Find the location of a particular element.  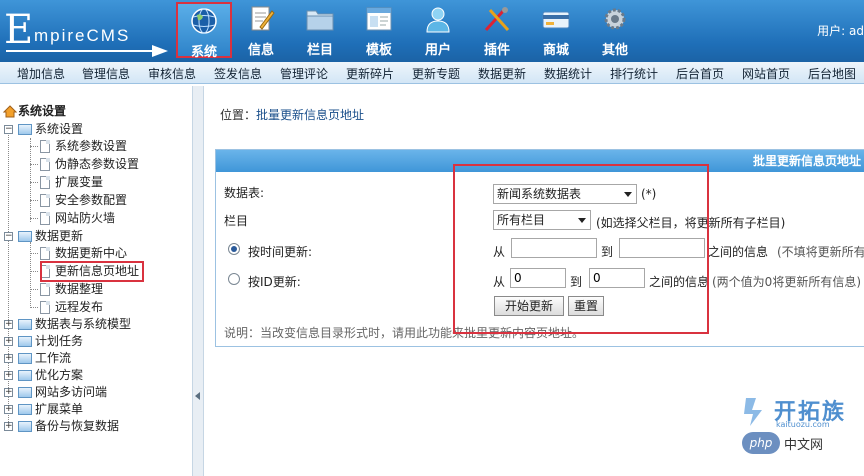

php-cn-watermark: php 中文网 is located at coordinates (803, 443).